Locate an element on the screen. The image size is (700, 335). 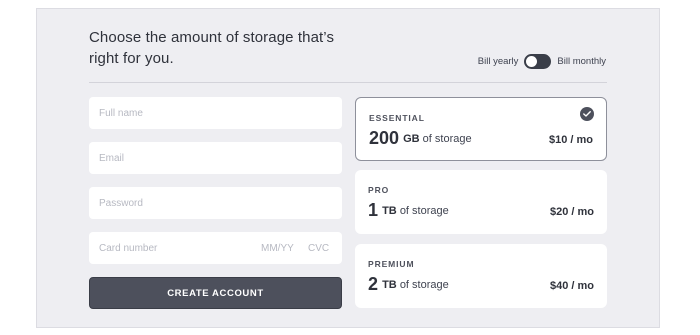
plan-name: PRO is located at coordinates (379, 190).